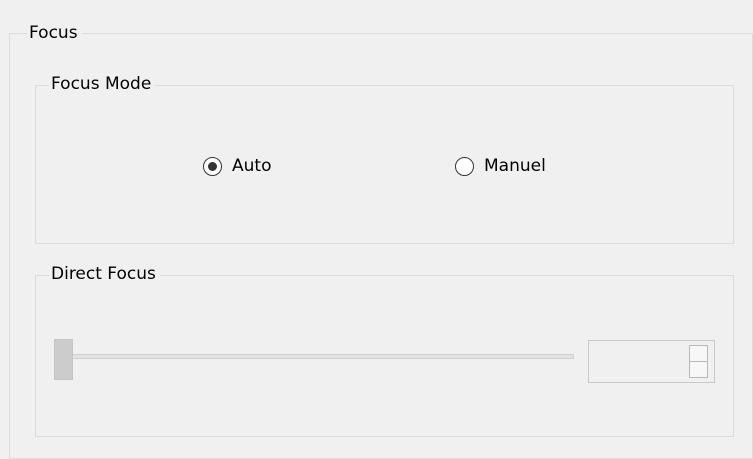 The width and height of the screenshot is (753, 459). Describe the element at coordinates (252, 166) in the screenshot. I see `auto-radio-label: Auto` at that location.